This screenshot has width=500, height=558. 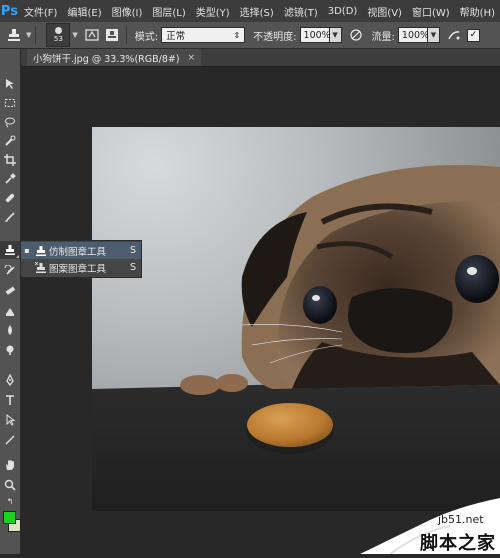 What do you see at coordinates (10, 122) in the screenshot?
I see `lasso-icon` at bounding box center [10, 122].